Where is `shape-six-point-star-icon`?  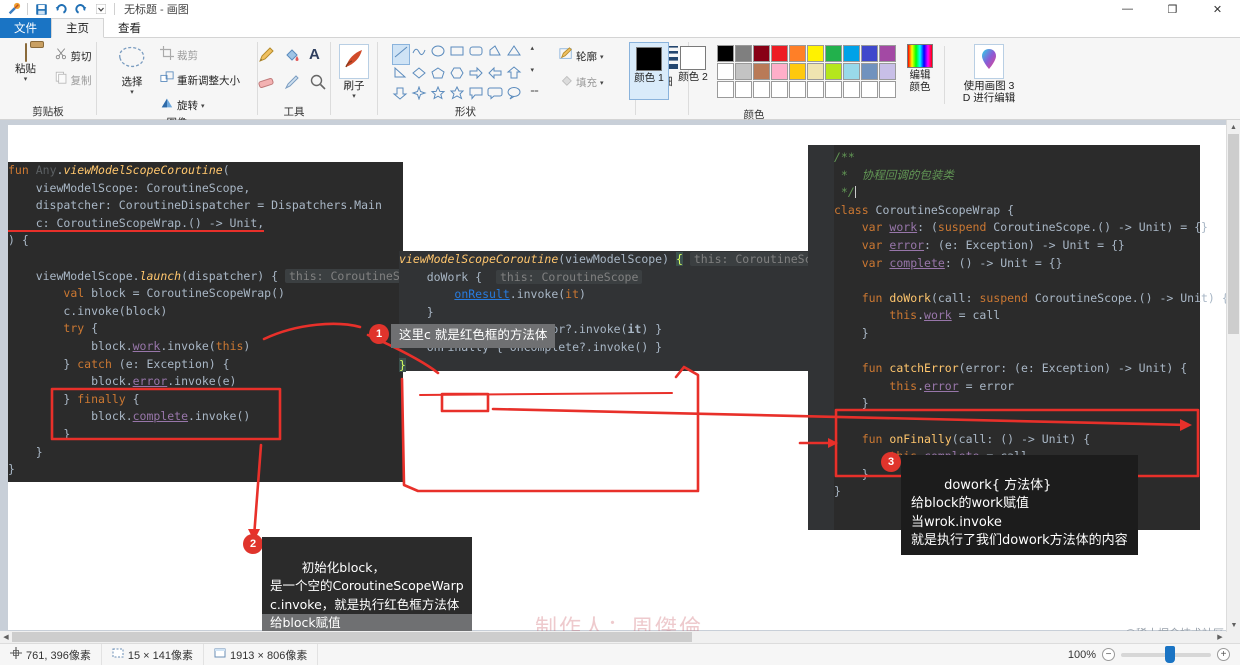 shape-six-point-star-icon is located at coordinates (458, 95).